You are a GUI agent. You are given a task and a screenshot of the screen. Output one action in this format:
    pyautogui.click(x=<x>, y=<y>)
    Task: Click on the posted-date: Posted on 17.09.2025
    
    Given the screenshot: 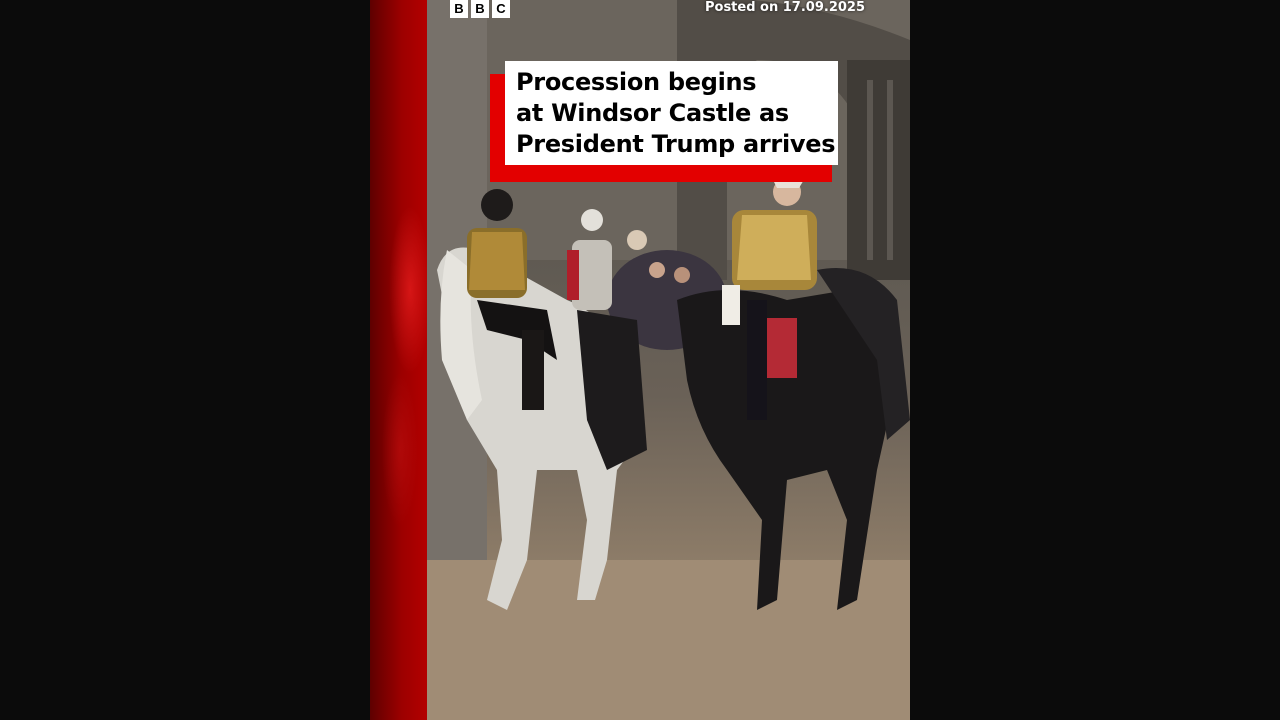 What is the action you would take?
    pyautogui.click(x=784, y=7)
    